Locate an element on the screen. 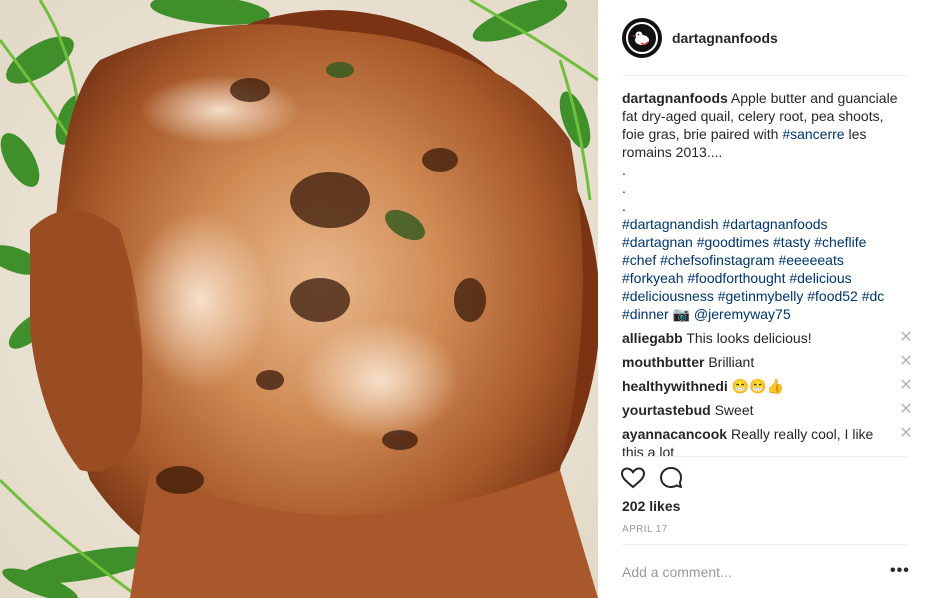  hashtag-link: #foodforthought is located at coordinates (736, 278).